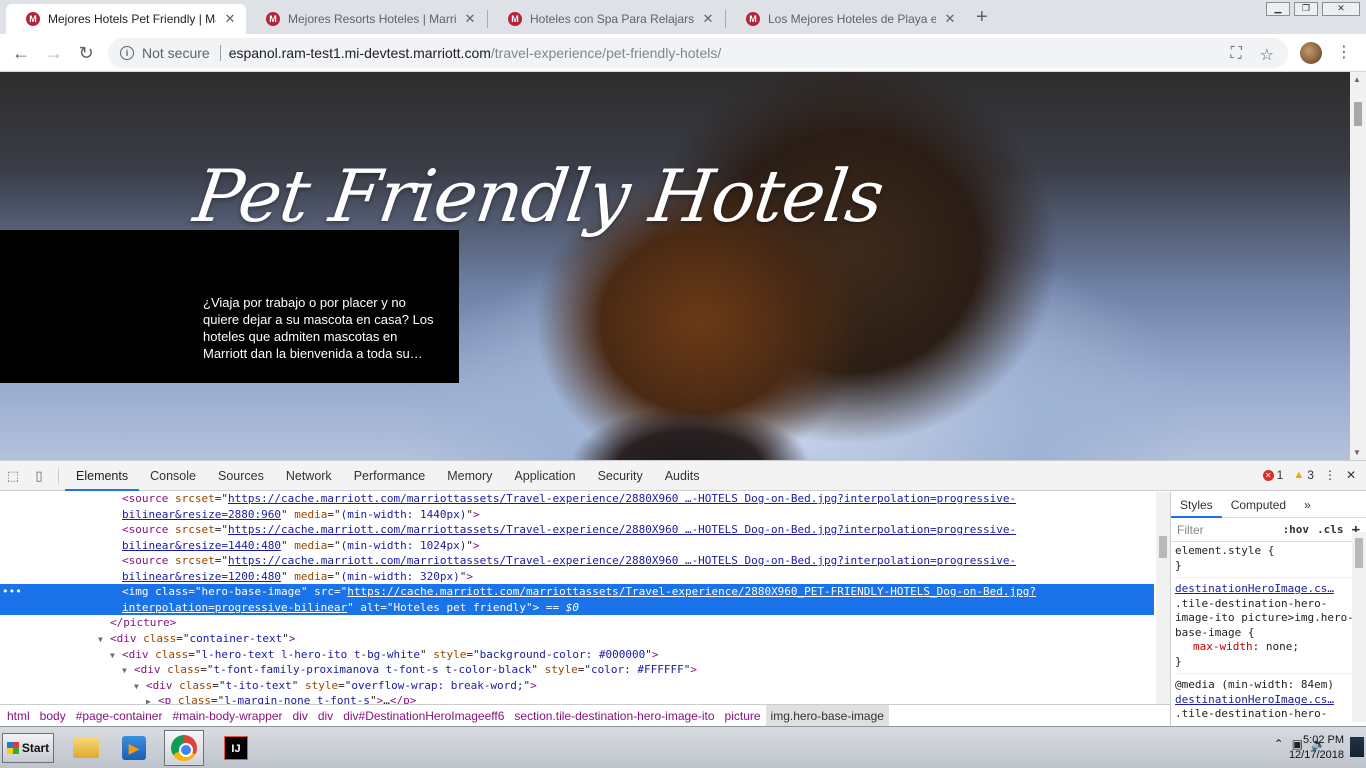 The height and width of the screenshot is (768, 1366). Describe the element at coordinates (176, 53) in the screenshot. I see `security-status: Not secure` at that location.